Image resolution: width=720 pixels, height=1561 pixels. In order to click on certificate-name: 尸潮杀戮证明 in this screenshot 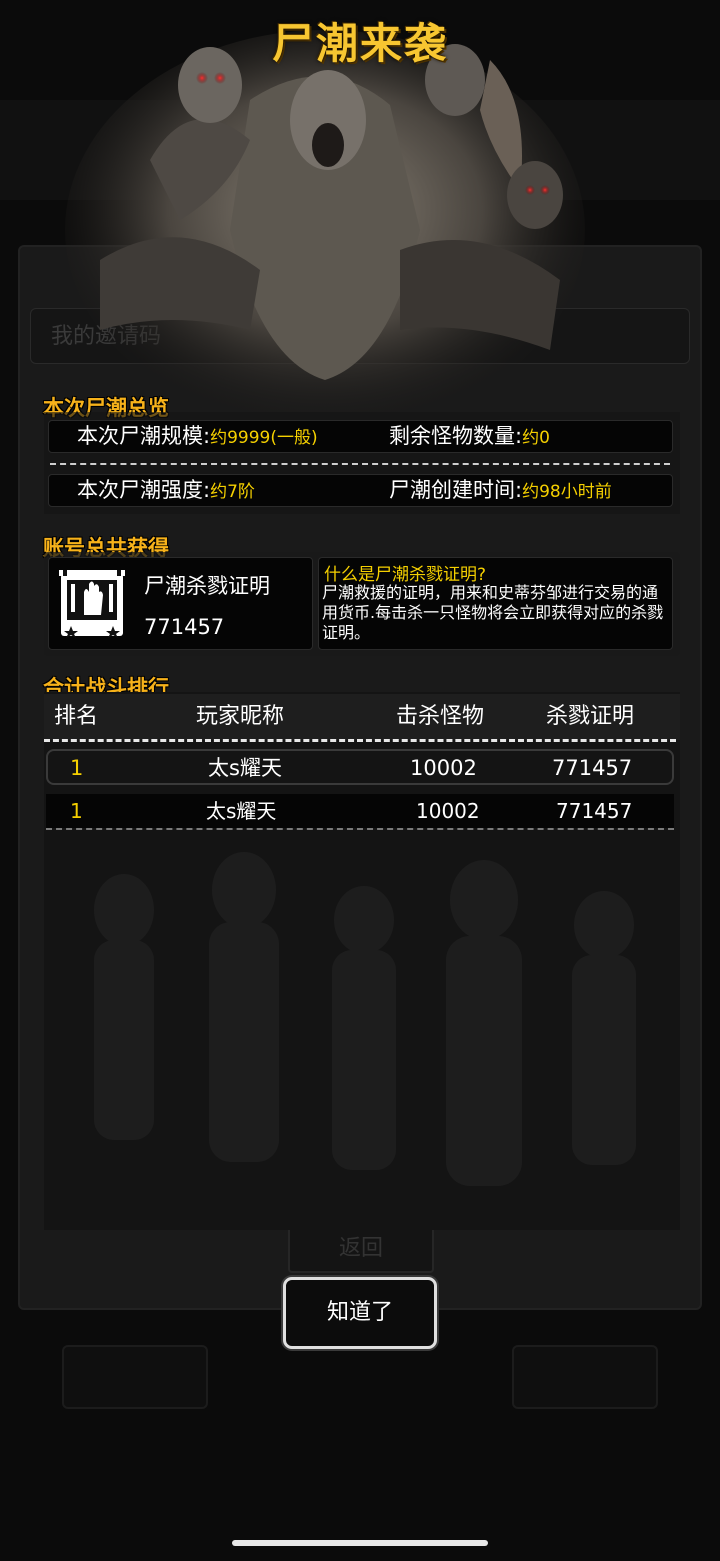, I will do `click(207, 586)`.